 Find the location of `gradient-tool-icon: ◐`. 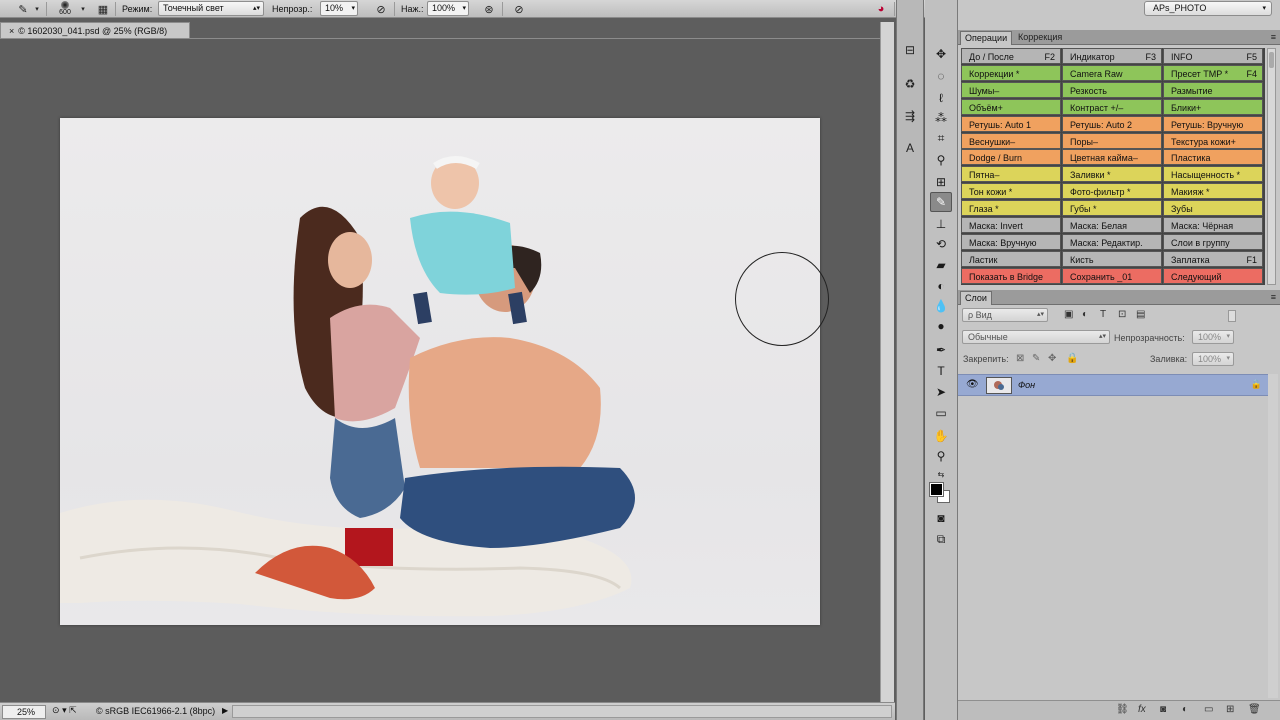

gradient-tool-icon: ◐ is located at coordinates (941, 286).